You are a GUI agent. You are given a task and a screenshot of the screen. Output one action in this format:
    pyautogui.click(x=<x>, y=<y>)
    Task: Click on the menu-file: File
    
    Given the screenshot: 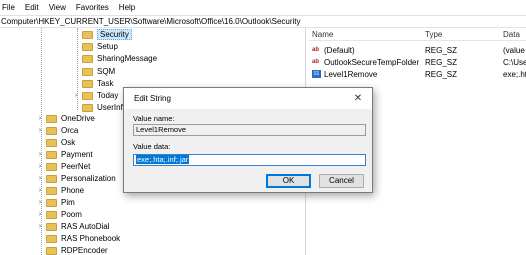 What is the action you would take?
    pyautogui.click(x=8, y=7)
    